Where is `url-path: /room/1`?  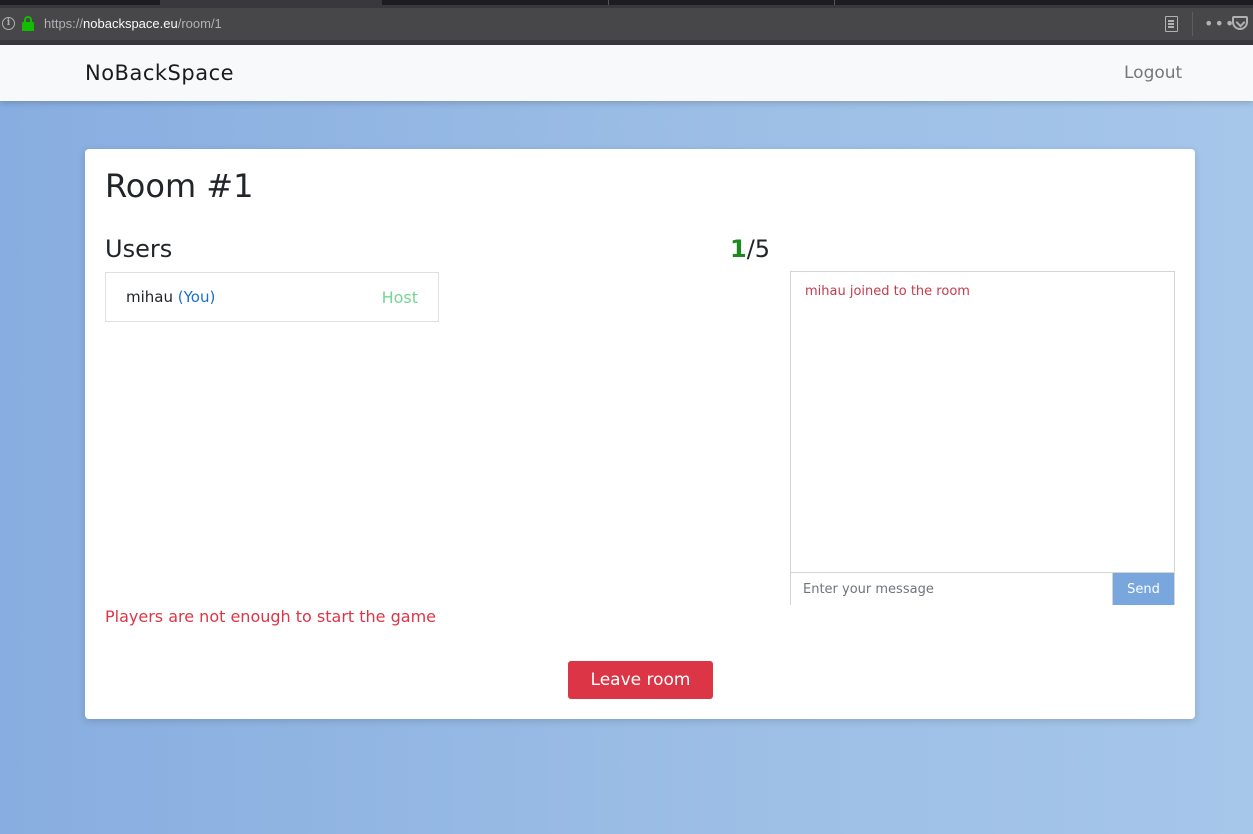
url-path: /room/1 is located at coordinates (199, 23).